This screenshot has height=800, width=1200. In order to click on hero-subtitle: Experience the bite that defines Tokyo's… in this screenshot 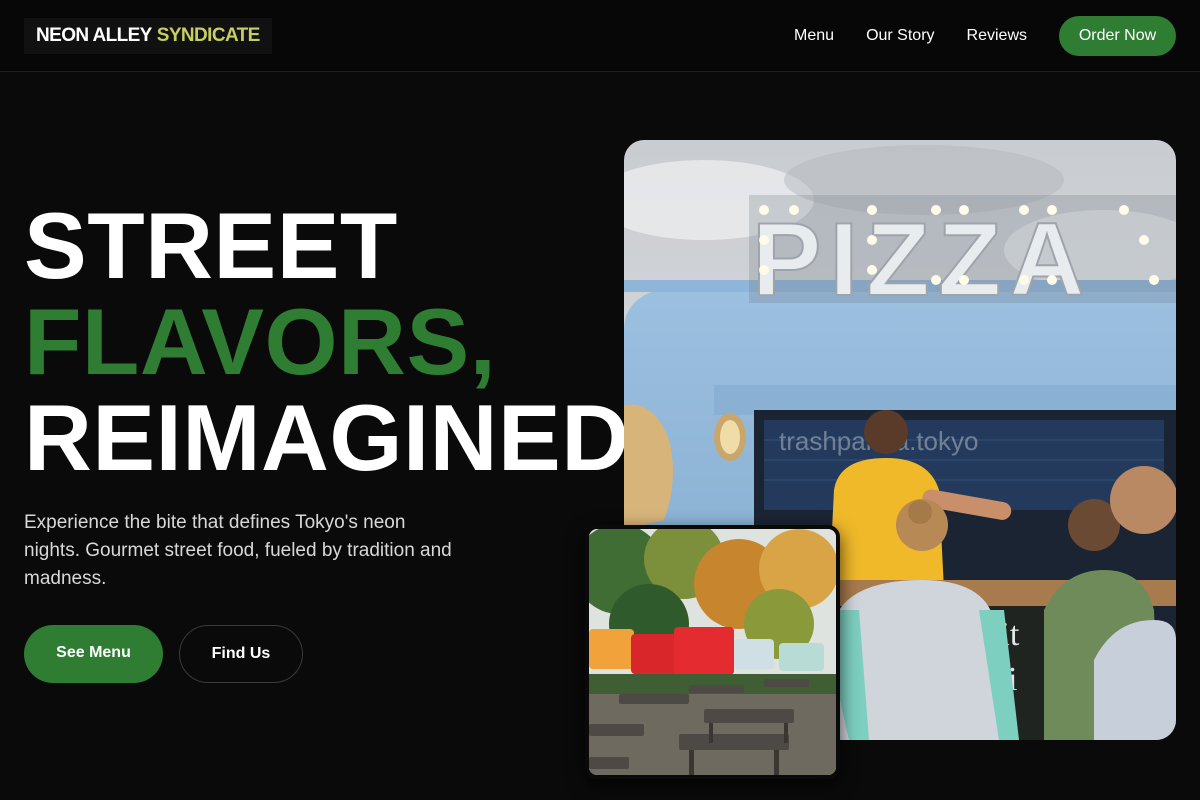, I will do `click(238, 550)`.